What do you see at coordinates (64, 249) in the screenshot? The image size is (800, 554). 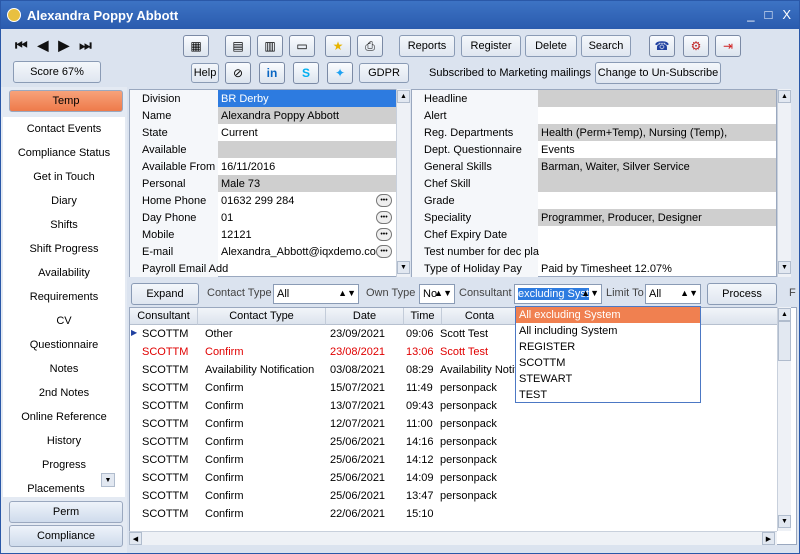 I see `sidebar-item-shift-progress: Shift Progress` at bounding box center [64, 249].